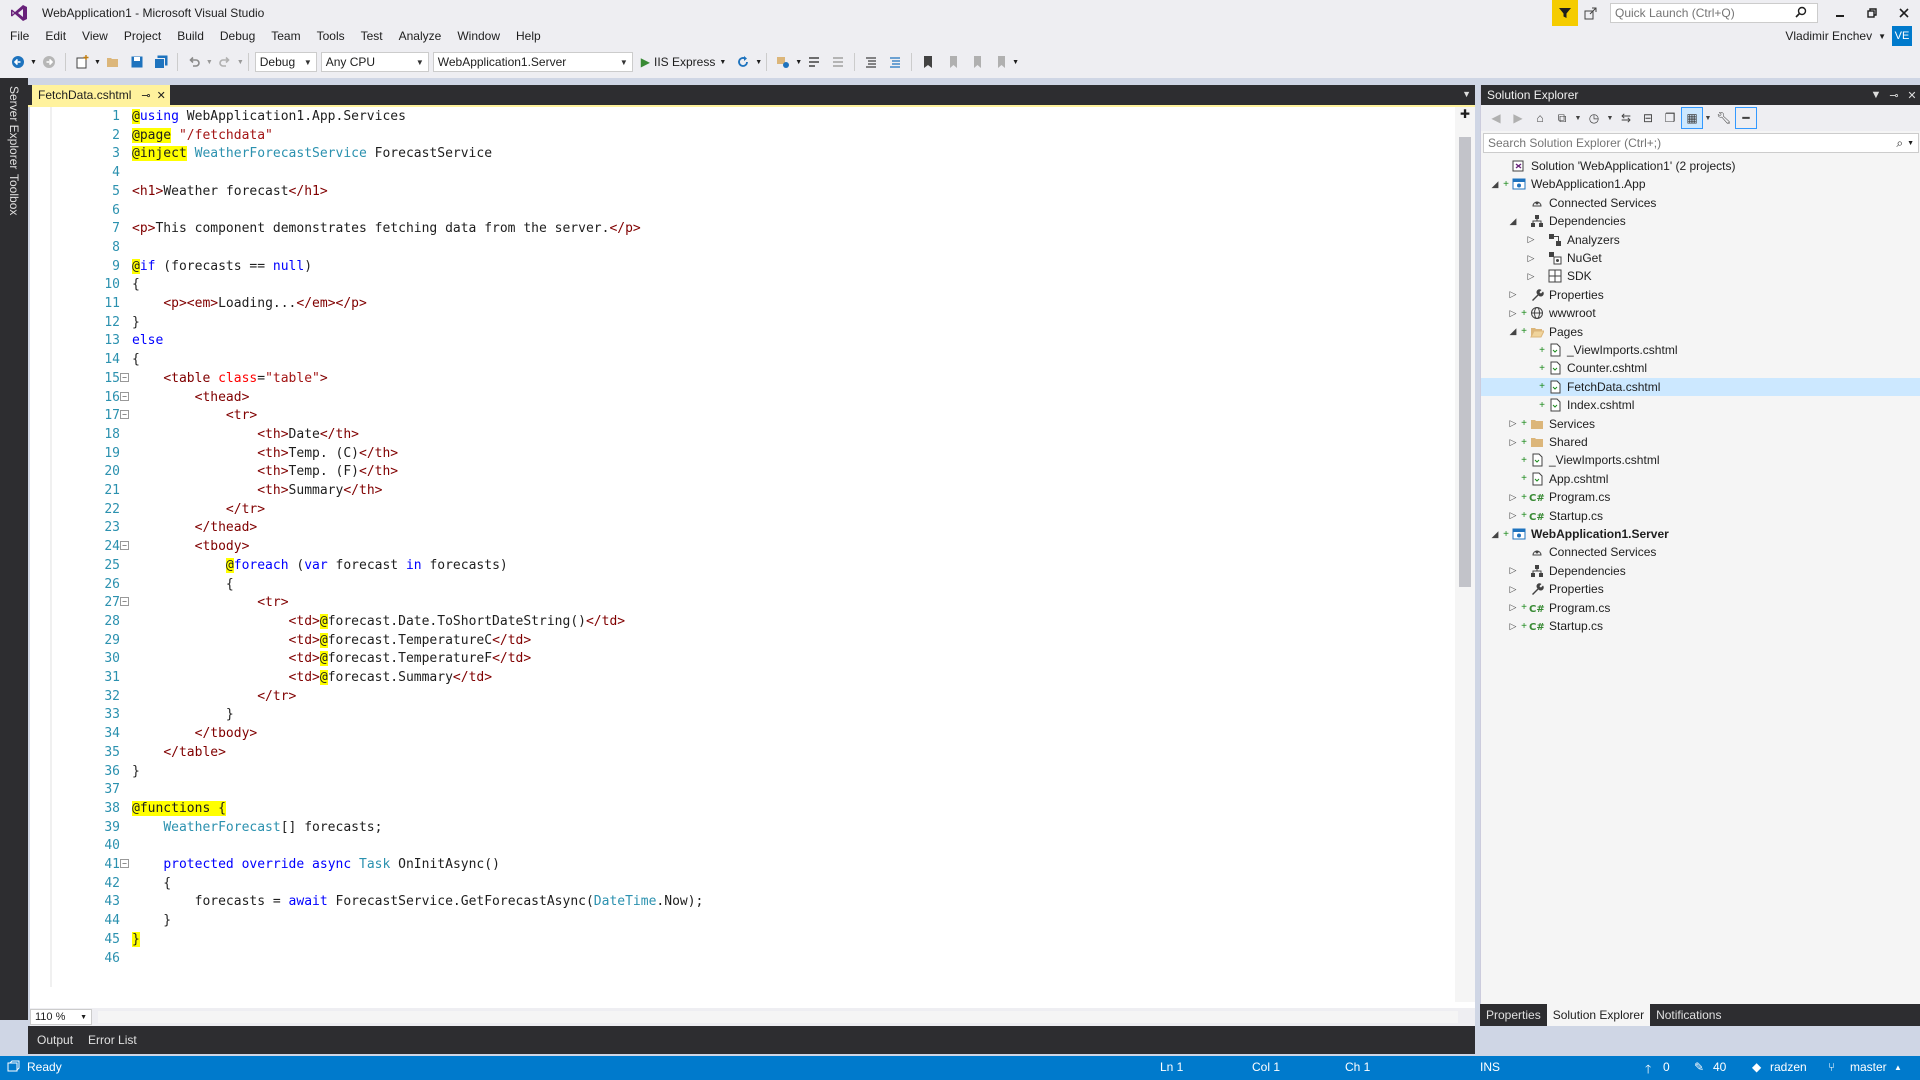 This screenshot has width=1920, height=1080. Describe the element at coordinates (1648, 118) in the screenshot. I see `collapse-all-icon: ⊟` at that location.